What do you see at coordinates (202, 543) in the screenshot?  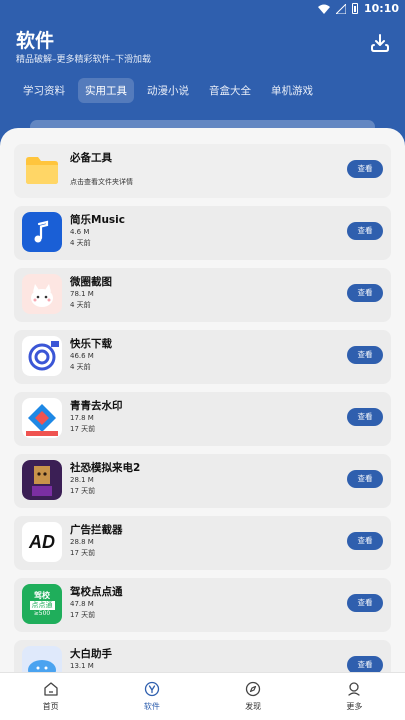 I see `list-item: AD 广告拦截器 28.8 M 17 天前 查看` at bounding box center [202, 543].